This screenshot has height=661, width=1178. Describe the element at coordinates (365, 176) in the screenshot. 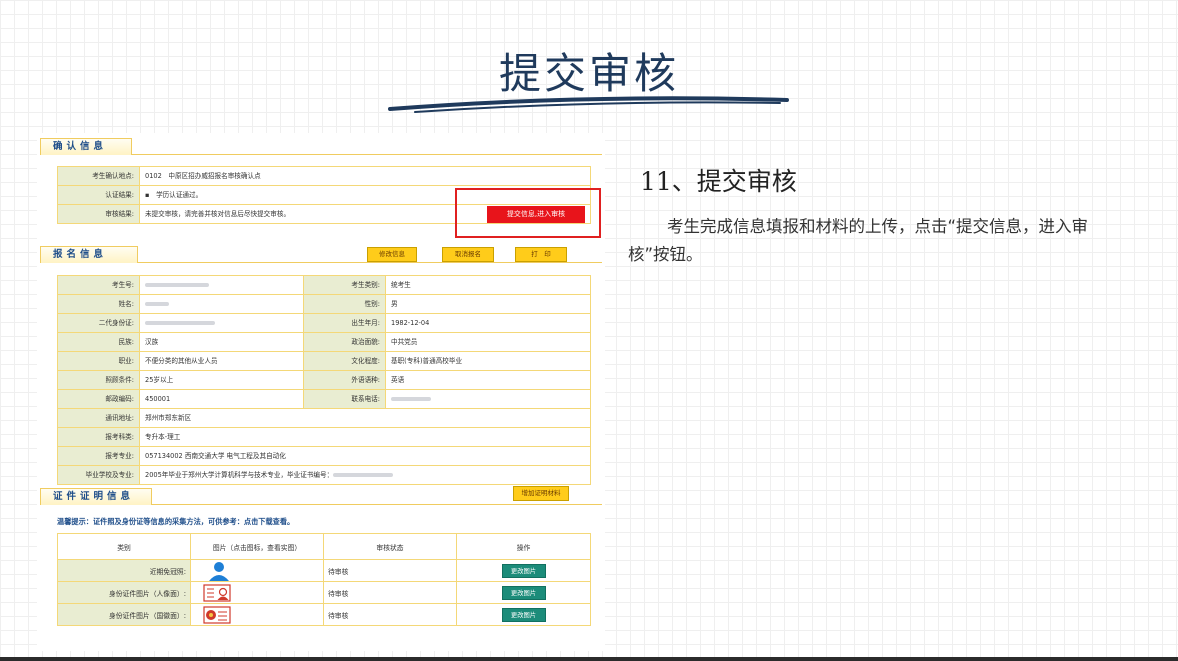

I see `confirm-location-value: 0102 中原区招办威招报名审核确认点` at that location.